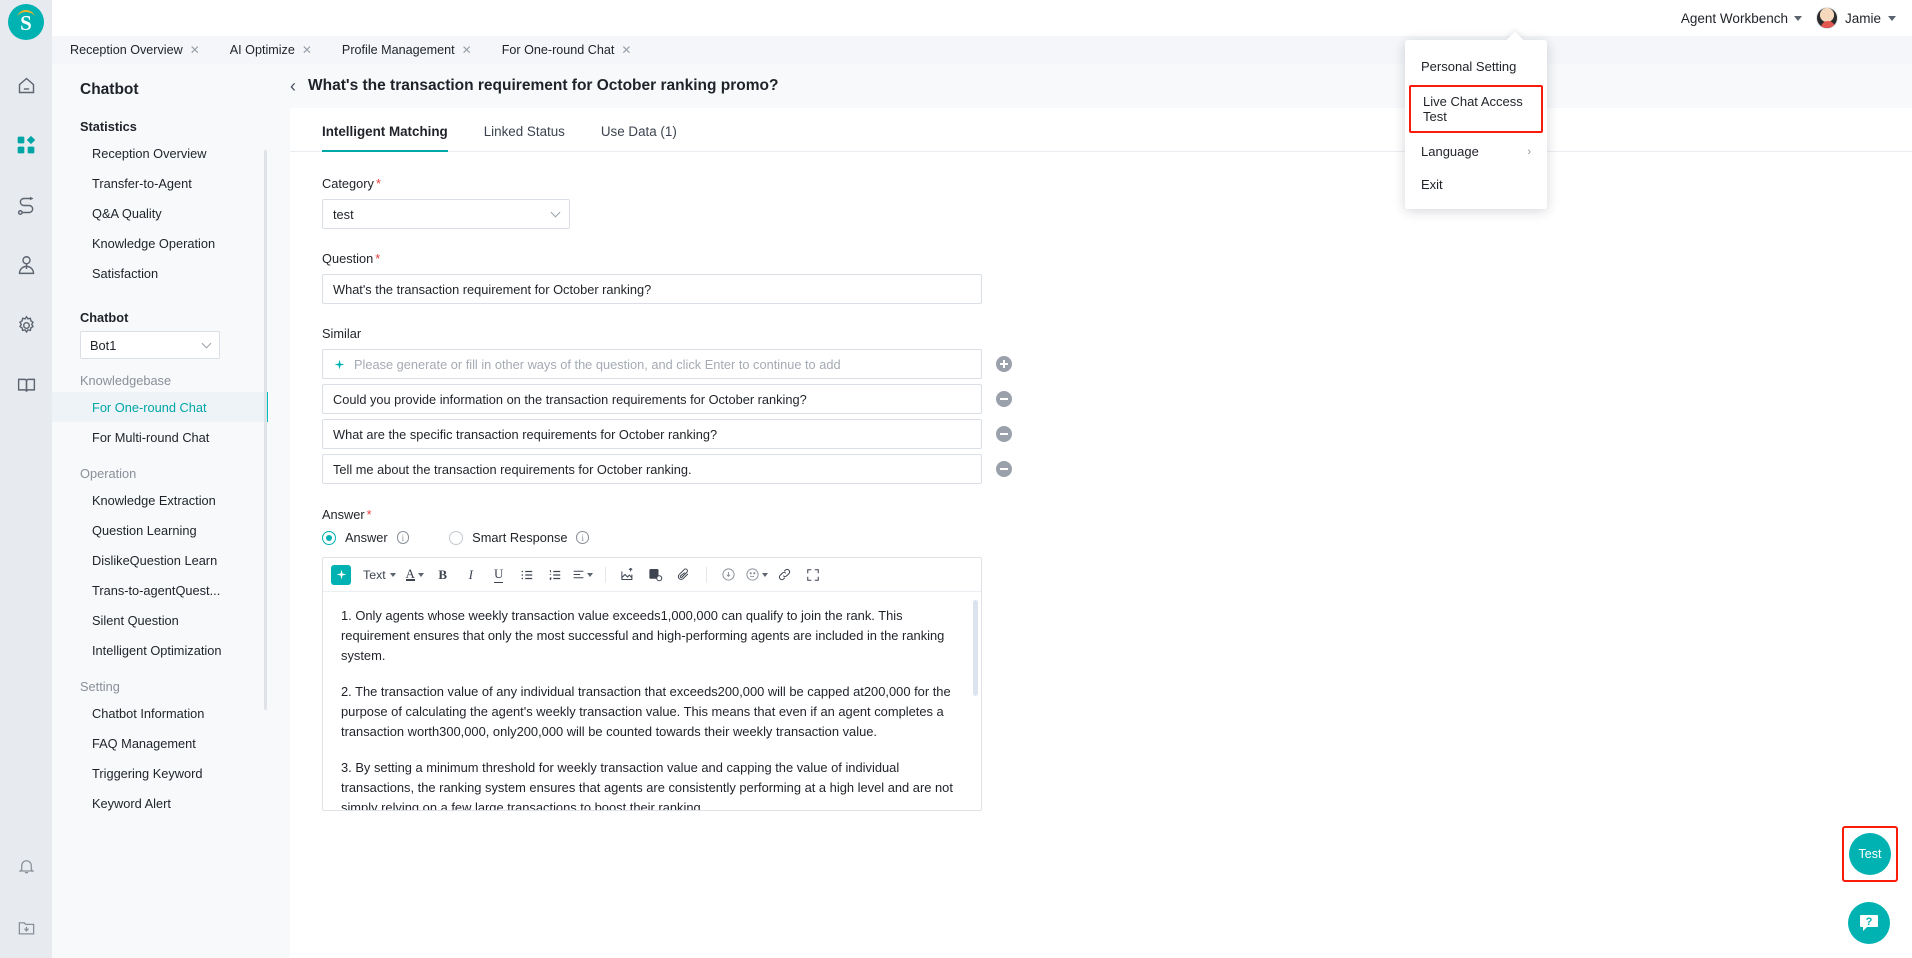 The image size is (1912, 958). I want to click on align-icon, so click(583, 575).